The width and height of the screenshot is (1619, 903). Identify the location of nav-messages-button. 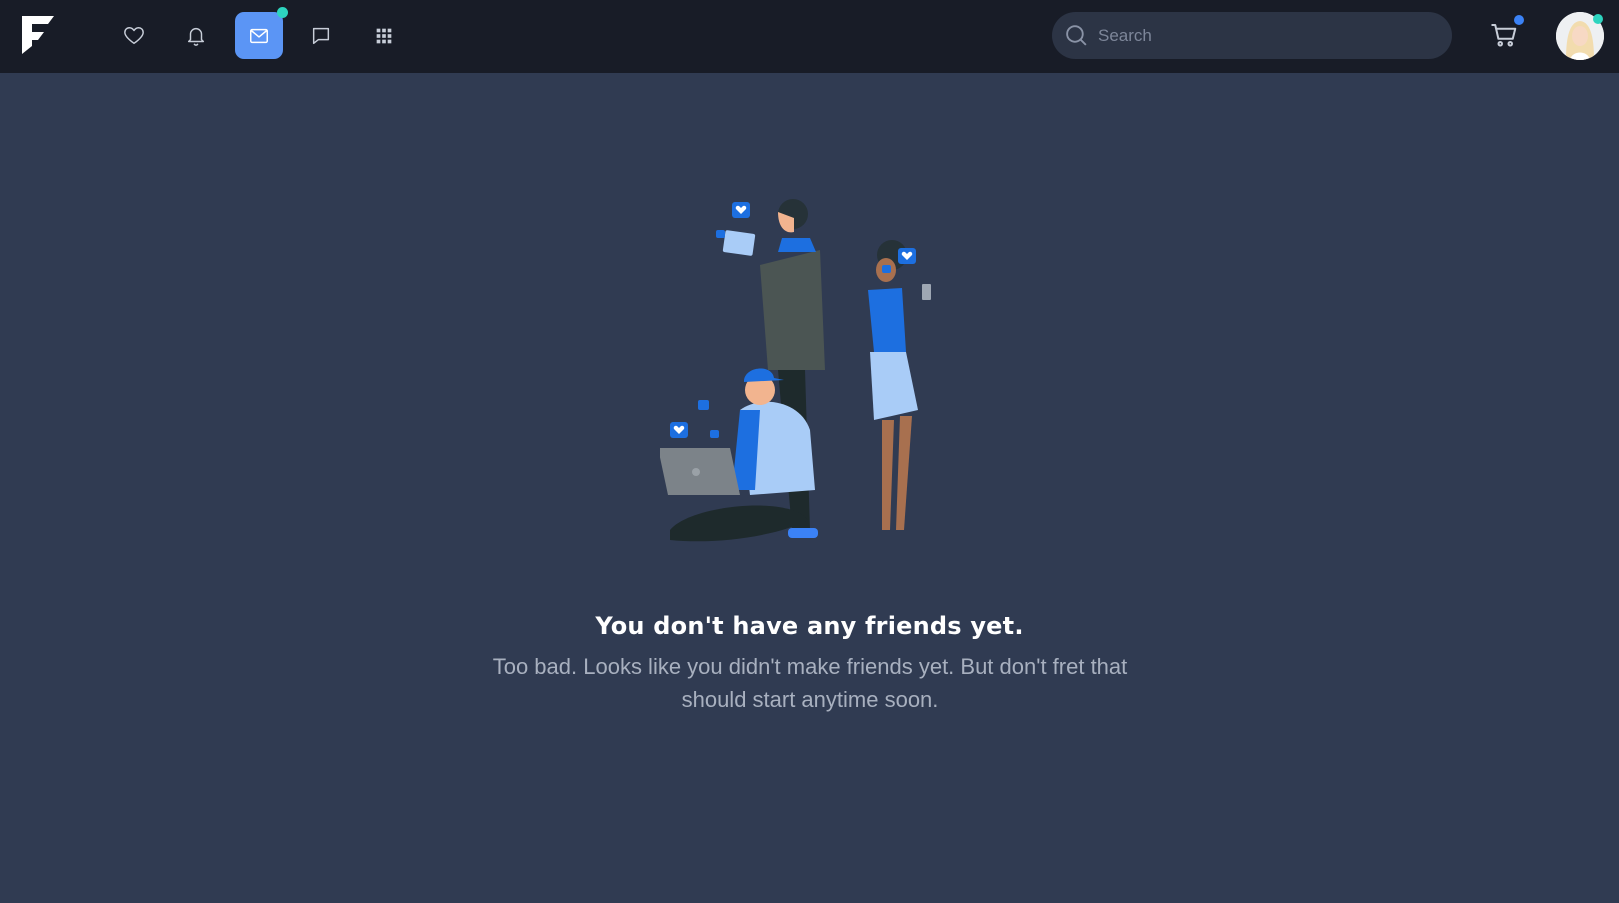
(259, 35).